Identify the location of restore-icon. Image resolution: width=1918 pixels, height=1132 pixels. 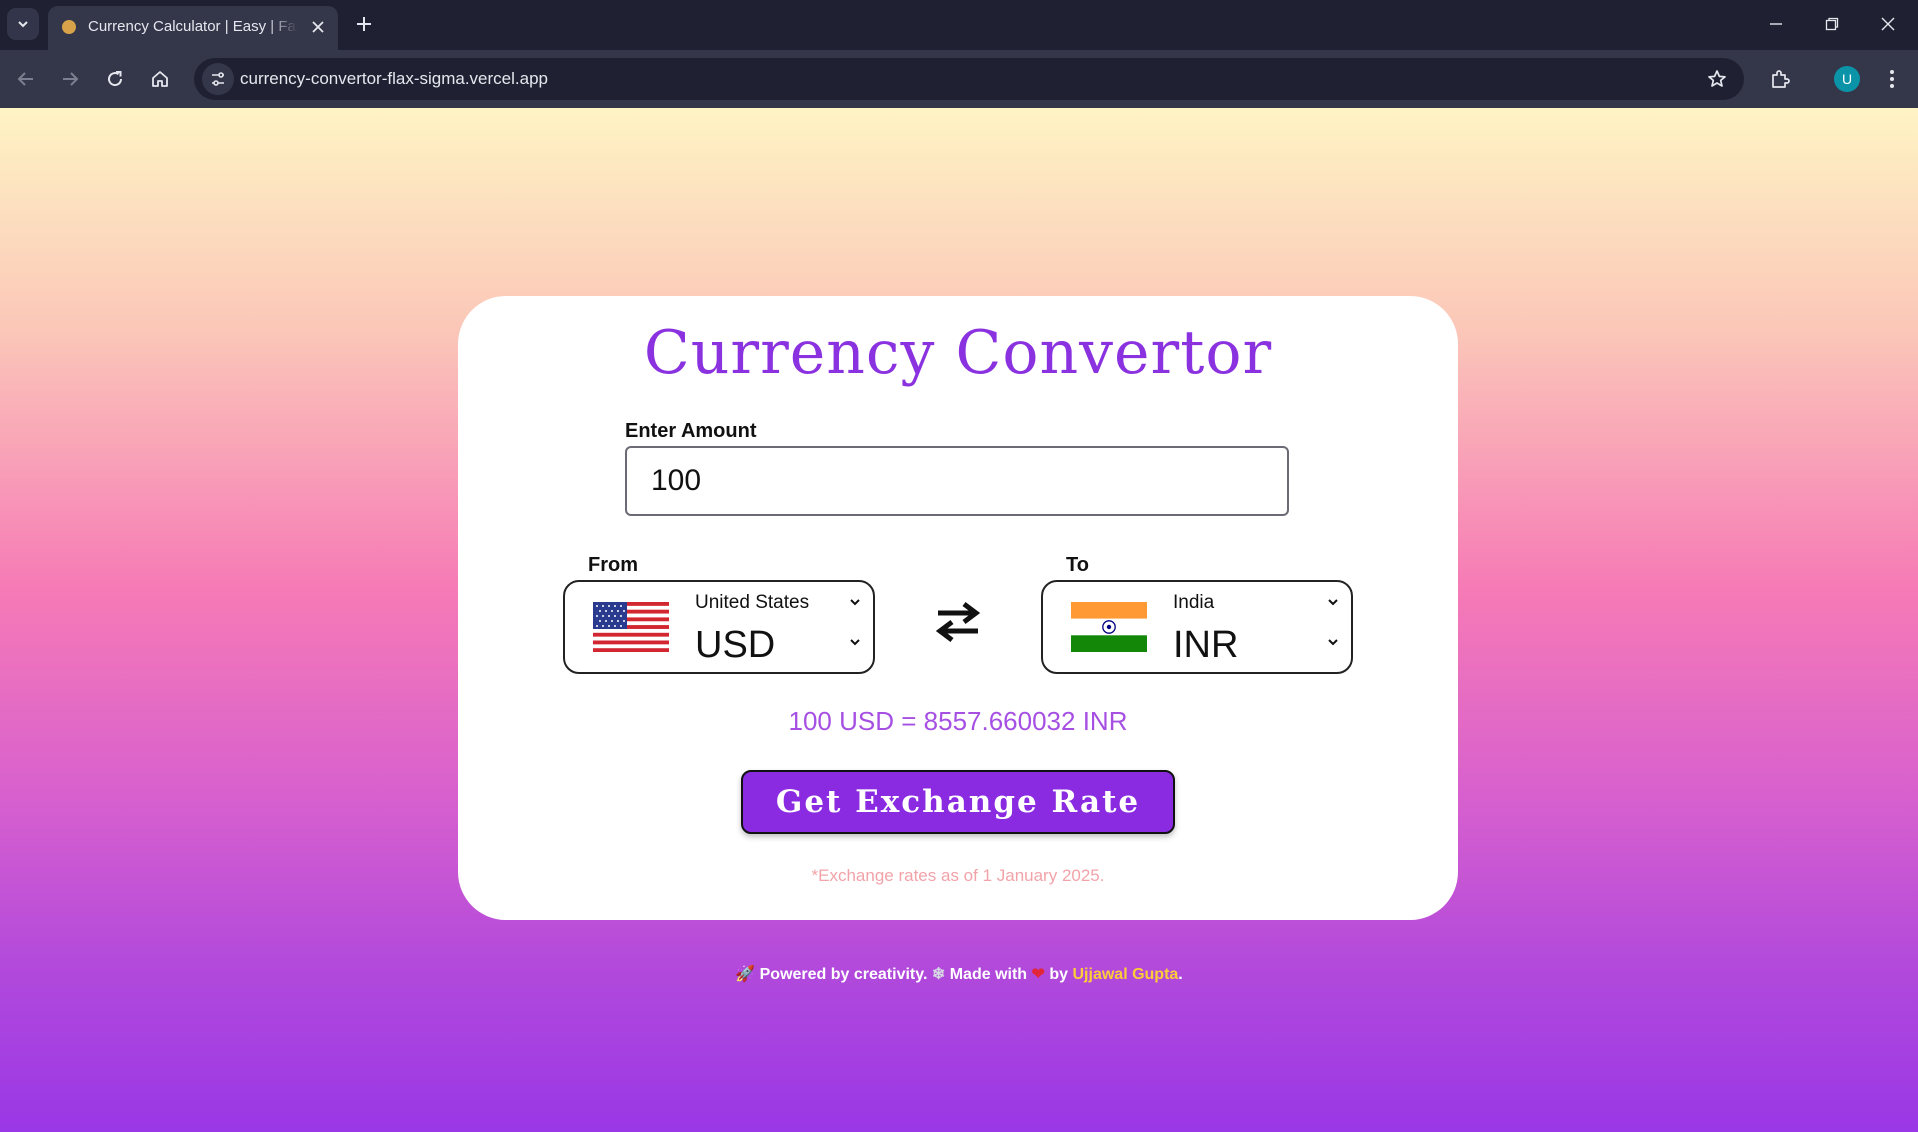
(1832, 24).